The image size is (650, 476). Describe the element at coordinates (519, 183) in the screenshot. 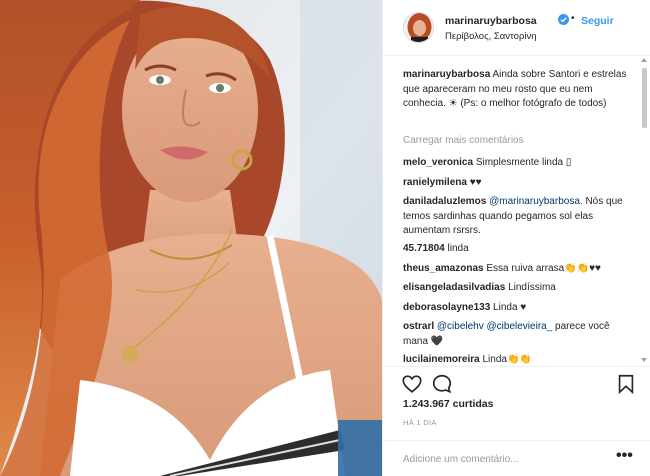

I see `comment-item: ranielymilena ♥♥` at that location.